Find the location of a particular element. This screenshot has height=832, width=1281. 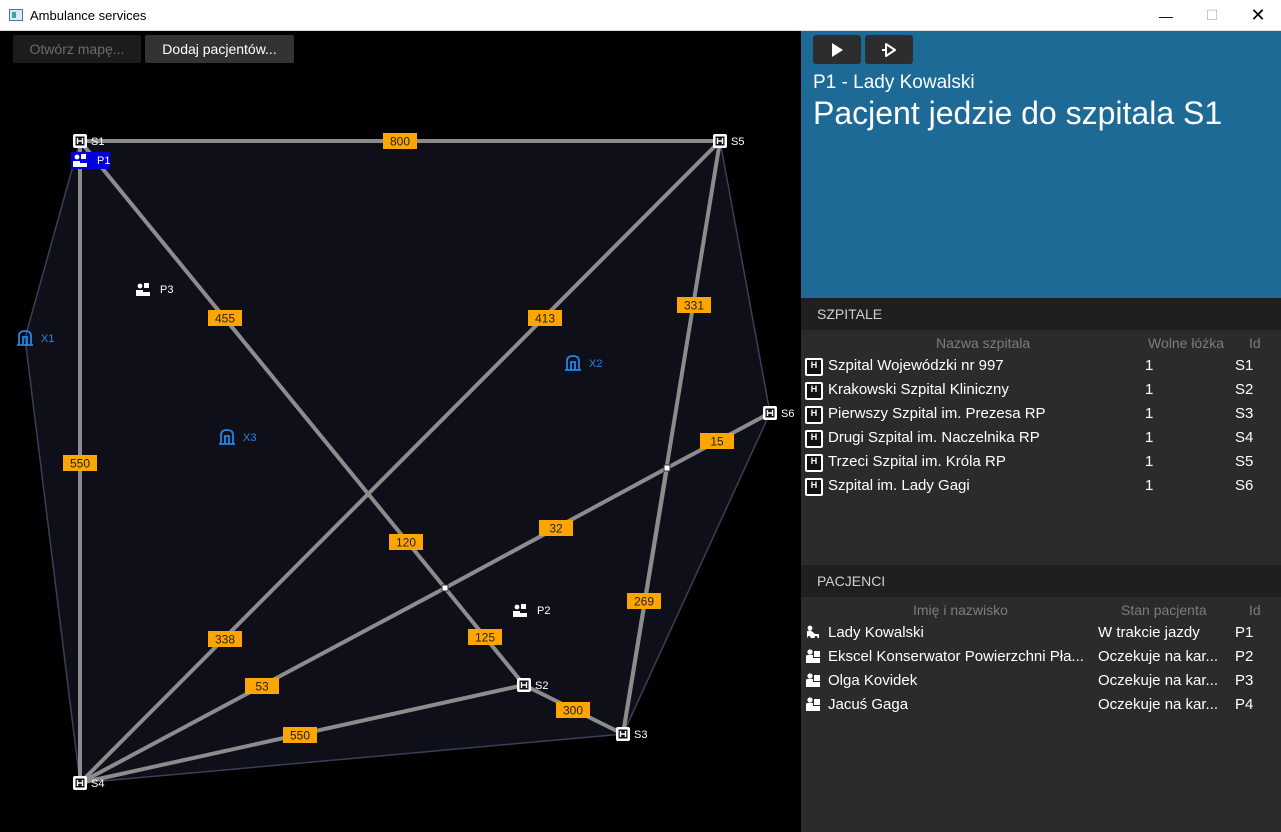

svg-text: 413 is located at coordinates (545, 319).